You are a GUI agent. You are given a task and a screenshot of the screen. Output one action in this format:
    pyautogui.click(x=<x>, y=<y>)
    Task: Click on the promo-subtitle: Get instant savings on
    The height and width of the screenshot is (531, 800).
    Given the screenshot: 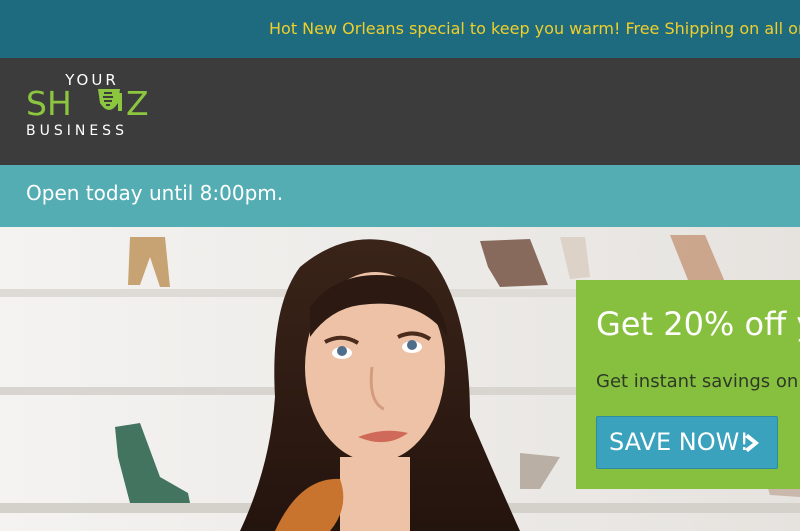 What is the action you would take?
    pyautogui.click(x=697, y=381)
    